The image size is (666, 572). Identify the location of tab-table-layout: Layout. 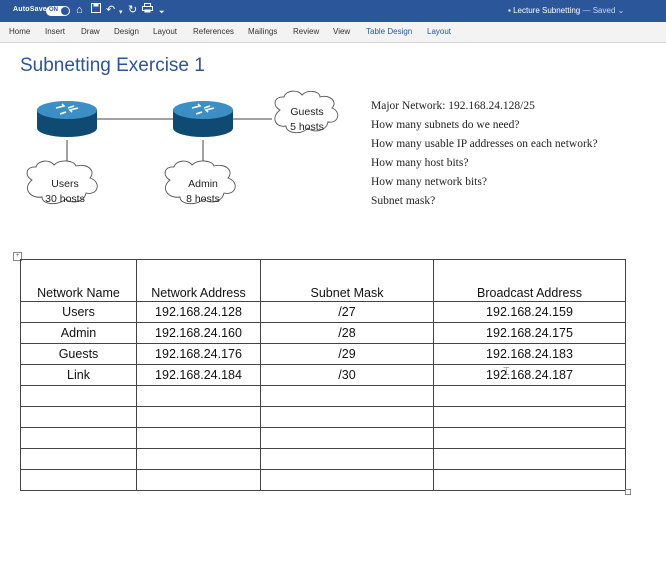
(439, 31).